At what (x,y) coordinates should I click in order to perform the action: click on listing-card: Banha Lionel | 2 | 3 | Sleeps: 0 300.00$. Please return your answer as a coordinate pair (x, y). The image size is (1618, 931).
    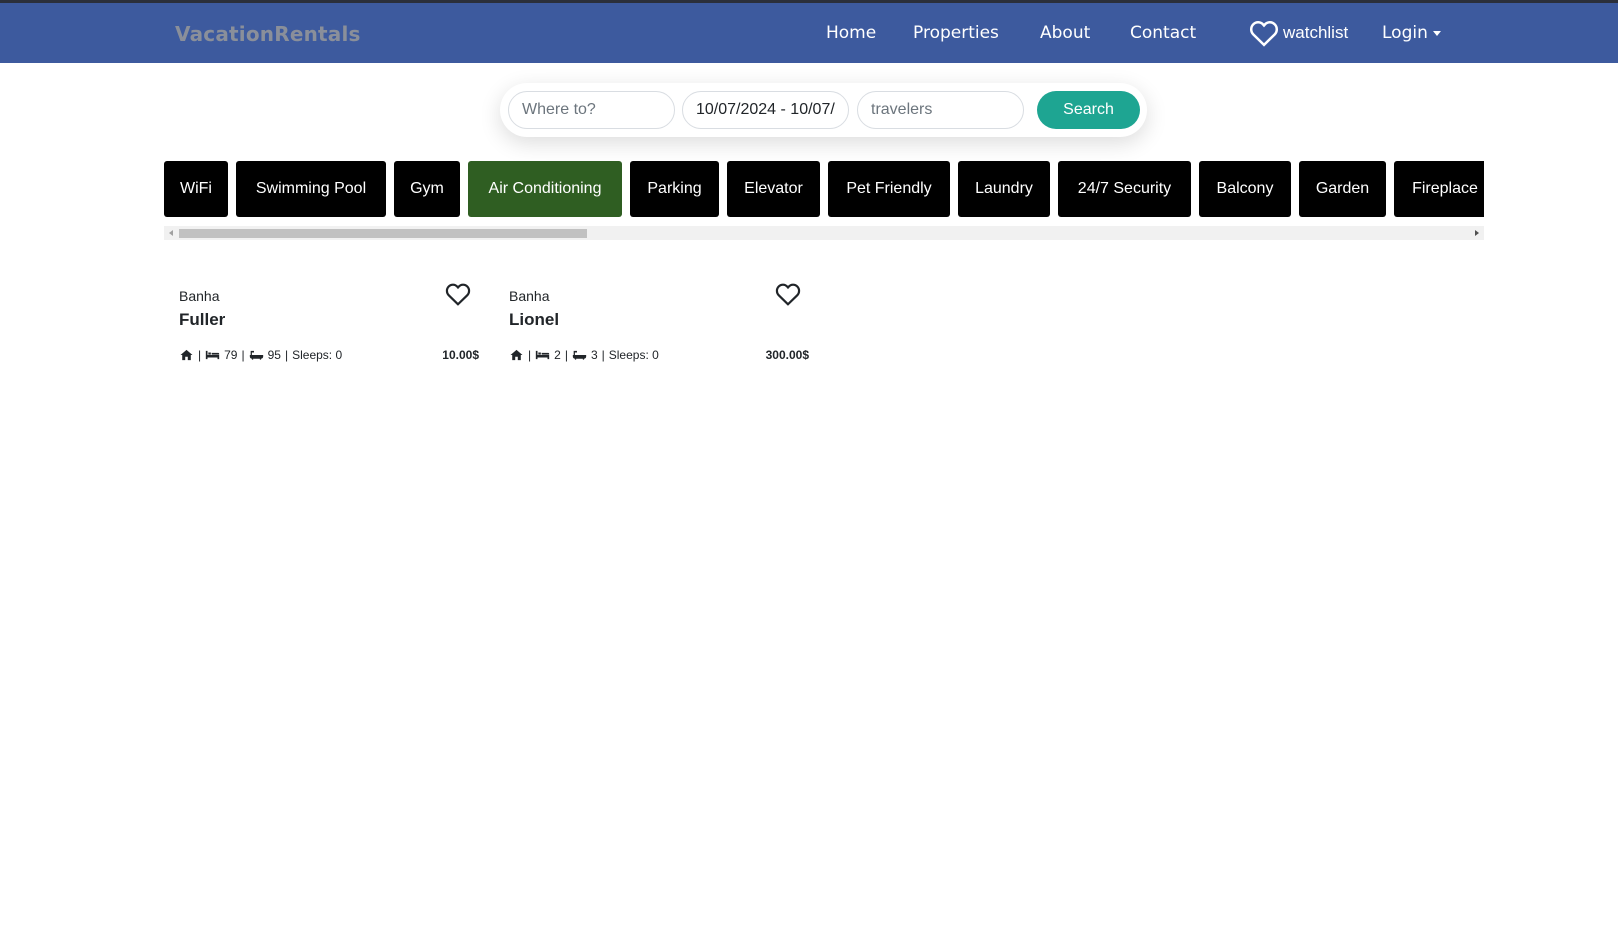
    Looking at the image, I should click on (659, 323).